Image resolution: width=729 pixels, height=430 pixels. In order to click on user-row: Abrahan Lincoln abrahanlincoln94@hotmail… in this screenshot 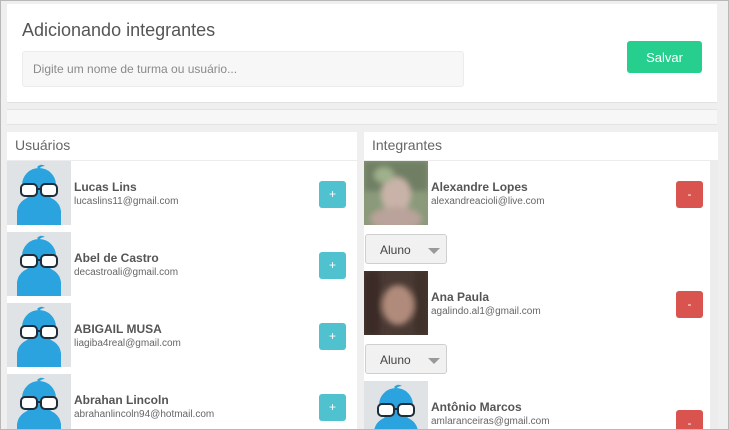, I will do `click(179, 401)`.